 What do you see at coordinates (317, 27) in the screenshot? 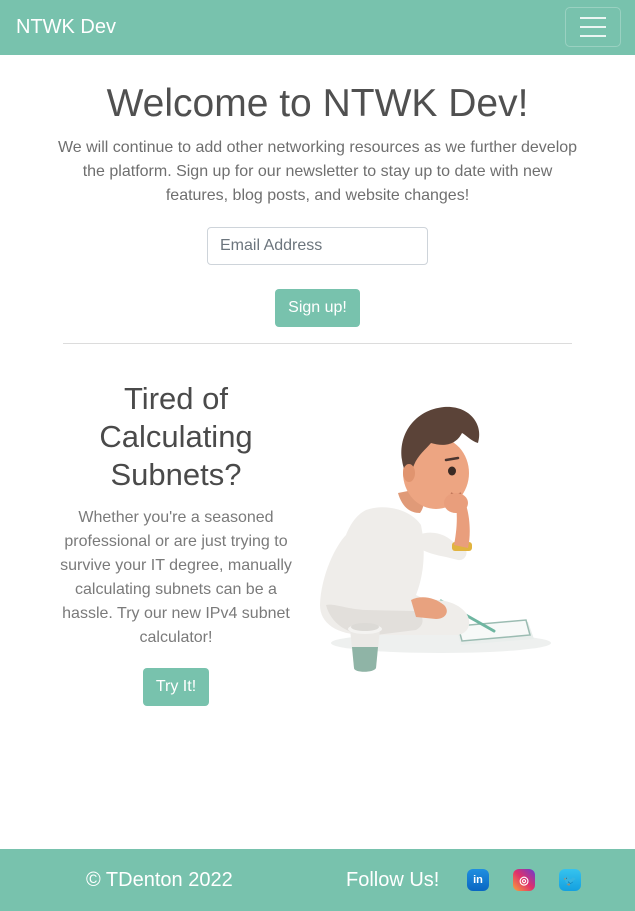
I see `navbar: NTWK Dev` at bounding box center [317, 27].